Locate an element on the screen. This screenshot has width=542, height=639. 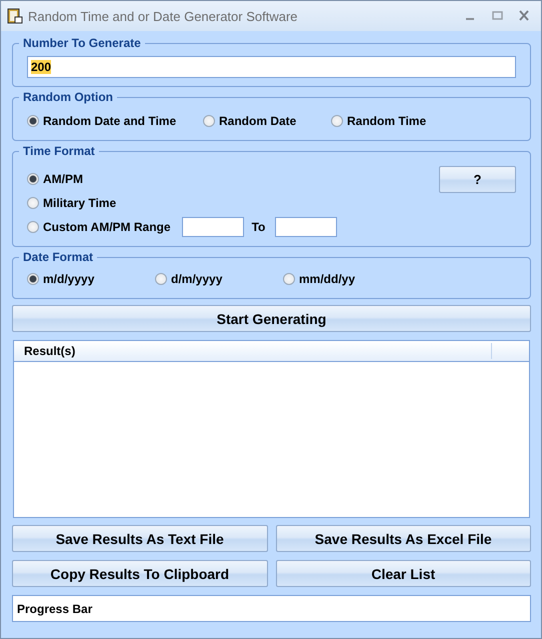
action-button: Save Results As Text File is located at coordinates (140, 538).